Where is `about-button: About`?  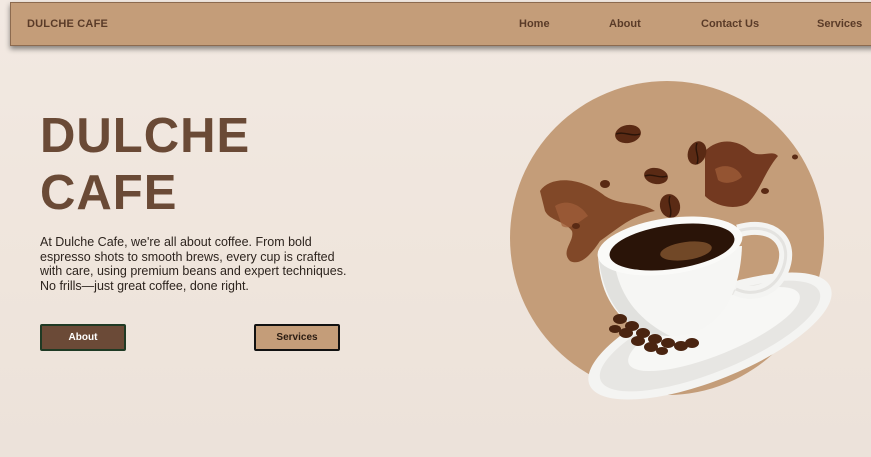 about-button: About is located at coordinates (83, 337).